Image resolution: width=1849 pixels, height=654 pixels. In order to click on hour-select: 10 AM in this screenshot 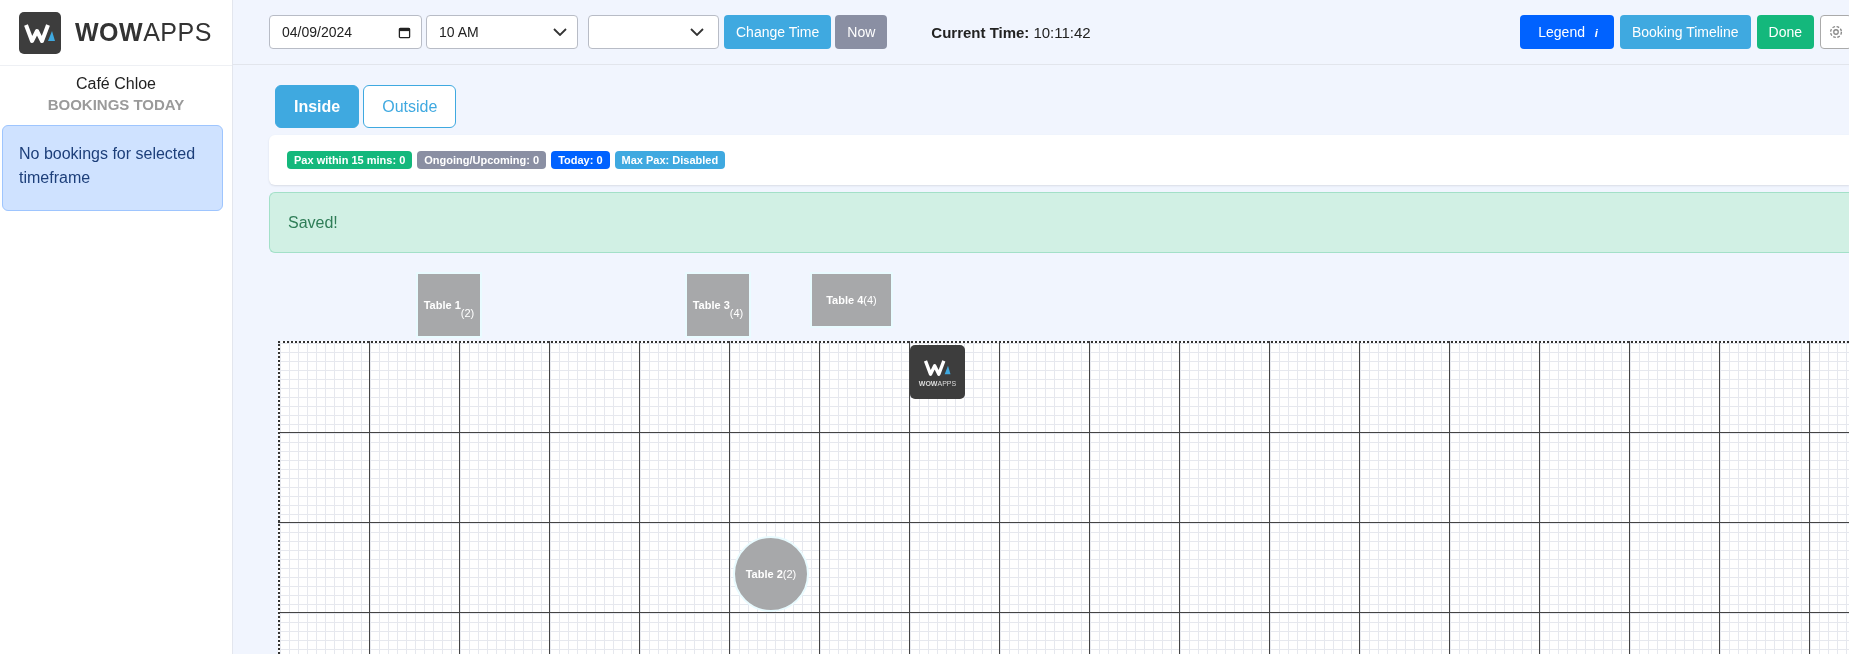, I will do `click(502, 32)`.